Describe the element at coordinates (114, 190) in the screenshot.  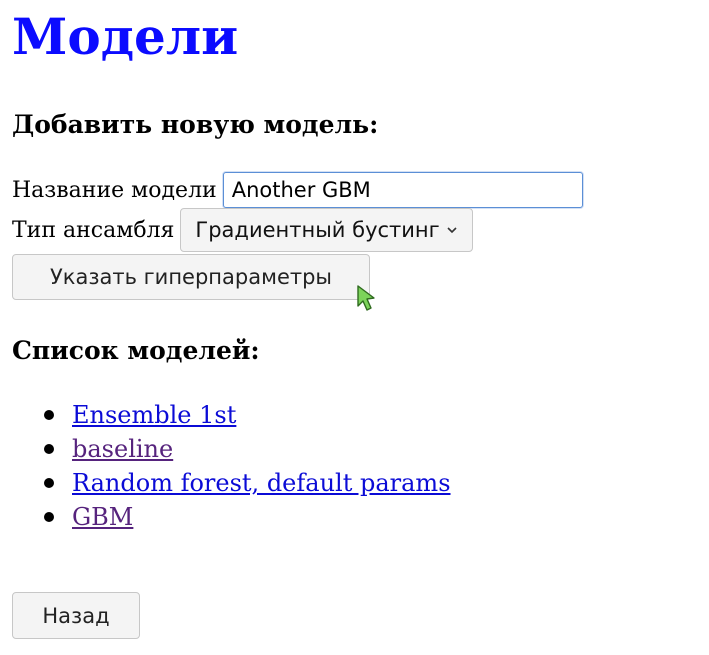
I see `model-name-label: Название модели` at that location.